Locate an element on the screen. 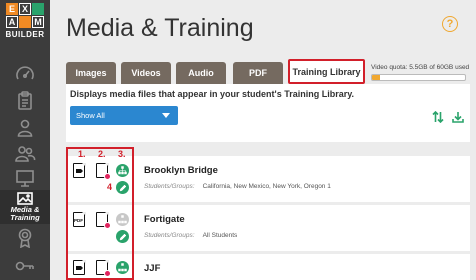 The height and width of the screenshot is (280, 476). filter-dropdown: Show All is located at coordinates (124, 115).